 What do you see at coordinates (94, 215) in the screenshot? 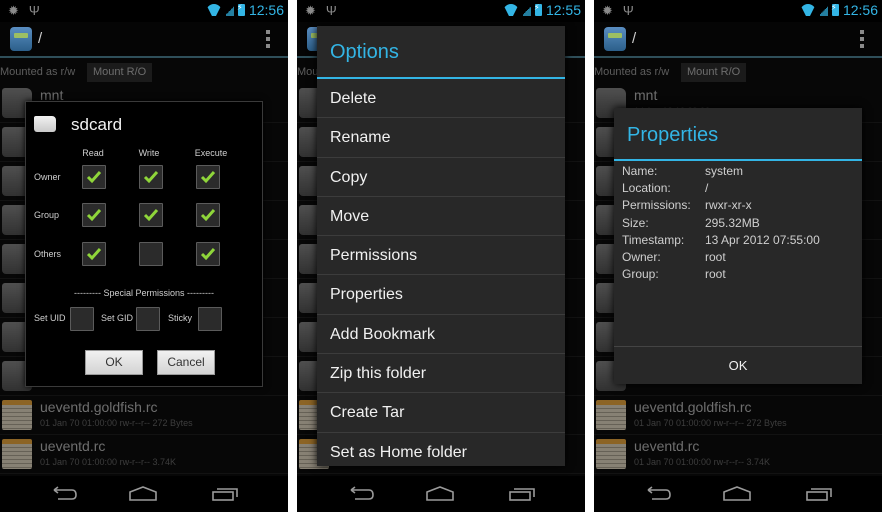
I see `group-read-checkbox` at bounding box center [94, 215].